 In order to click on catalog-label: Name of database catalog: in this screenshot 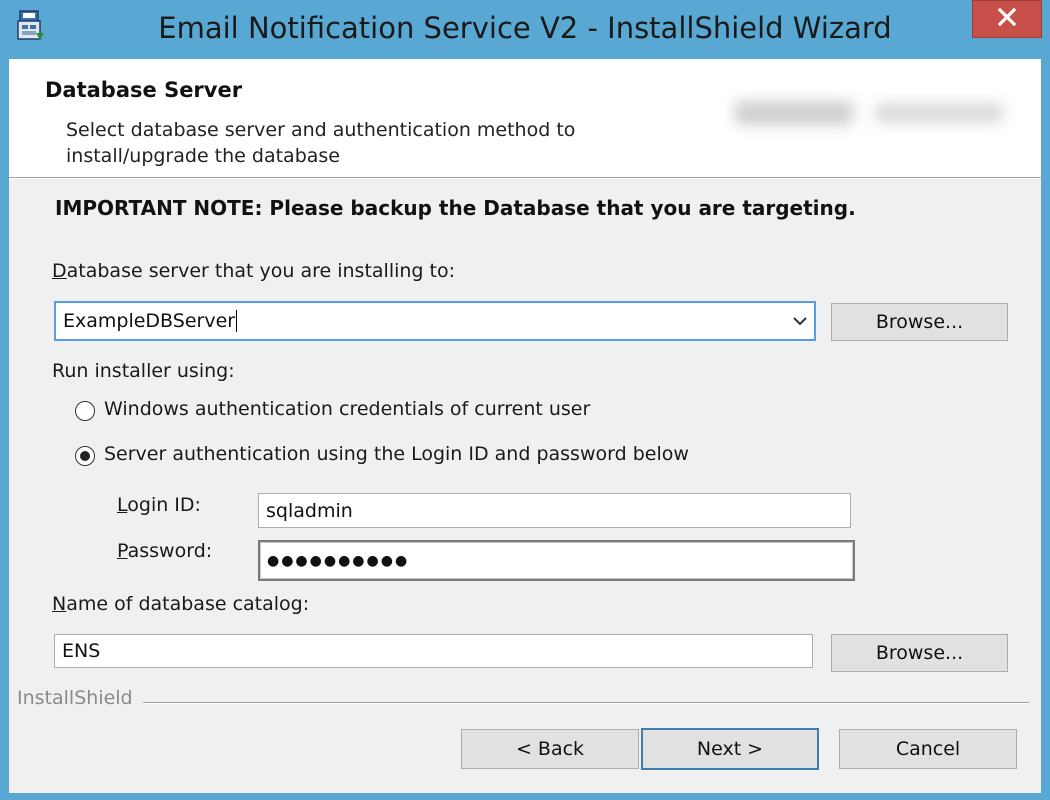, I will do `click(180, 604)`.